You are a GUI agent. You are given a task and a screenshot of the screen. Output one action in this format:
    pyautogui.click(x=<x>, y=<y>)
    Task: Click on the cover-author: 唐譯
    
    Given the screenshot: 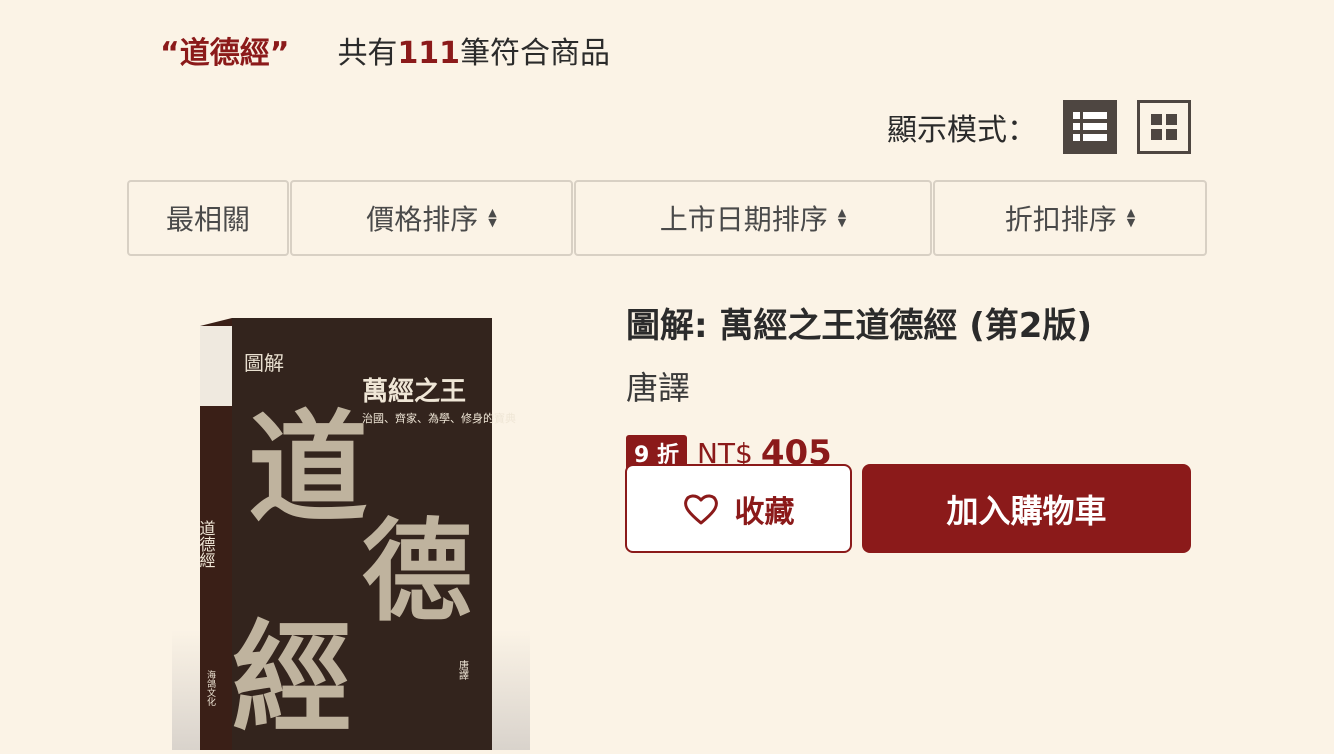 What is the action you would take?
    pyautogui.click(x=463, y=670)
    